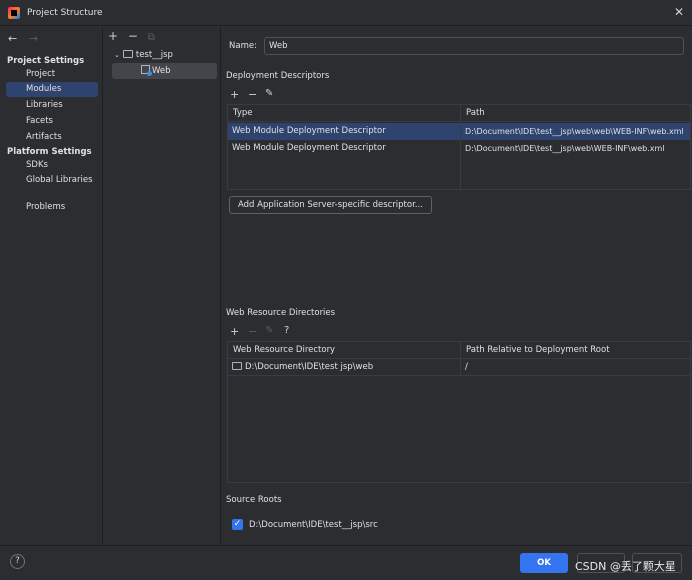  What do you see at coordinates (346, 562) in the screenshot?
I see `dialog-footer: ? OK CSDN @丢了颗大星` at bounding box center [346, 562].